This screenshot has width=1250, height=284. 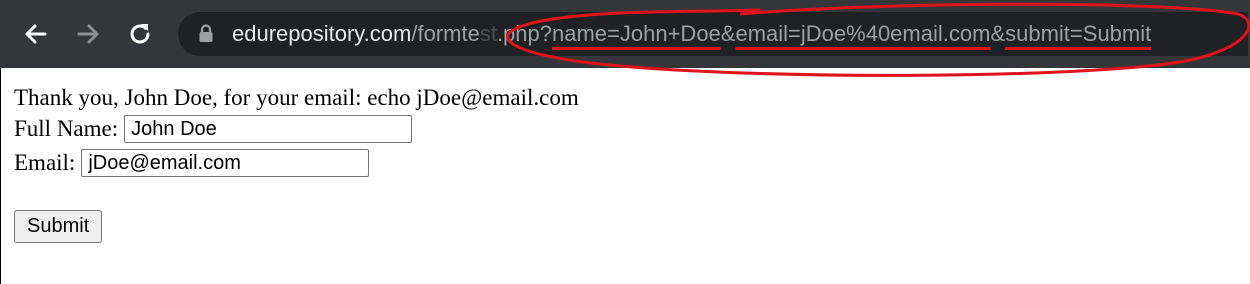 What do you see at coordinates (524, 33) in the screenshot?
I see `url-path-mid: .php?` at bounding box center [524, 33].